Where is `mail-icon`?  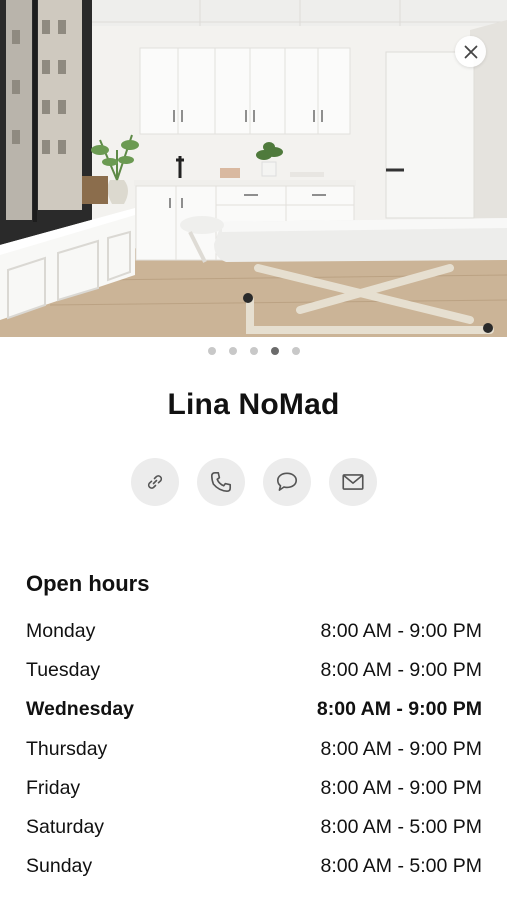 mail-icon is located at coordinates (352, 482).